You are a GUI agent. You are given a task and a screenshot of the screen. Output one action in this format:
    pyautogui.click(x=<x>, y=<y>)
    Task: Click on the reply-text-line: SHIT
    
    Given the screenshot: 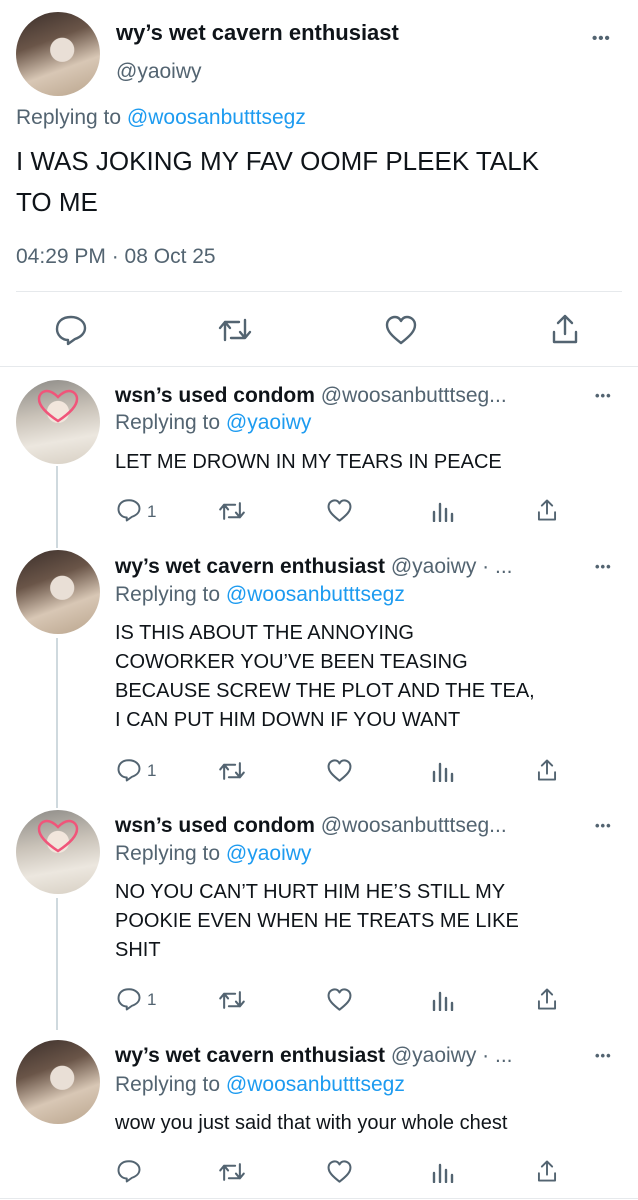 What is the action you would take?
    pyautogui.click(x=138, y=950)
    